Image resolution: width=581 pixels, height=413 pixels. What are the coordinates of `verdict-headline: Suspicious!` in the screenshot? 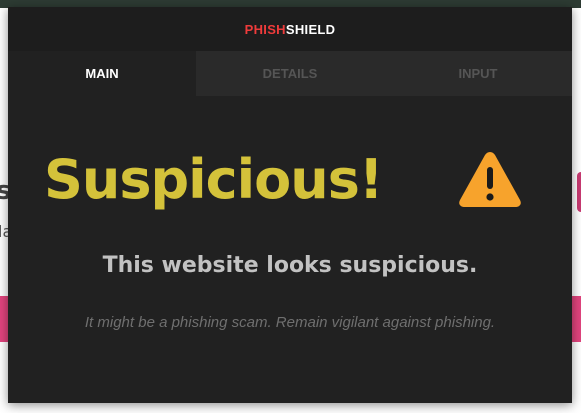 It's located at (213, 179).